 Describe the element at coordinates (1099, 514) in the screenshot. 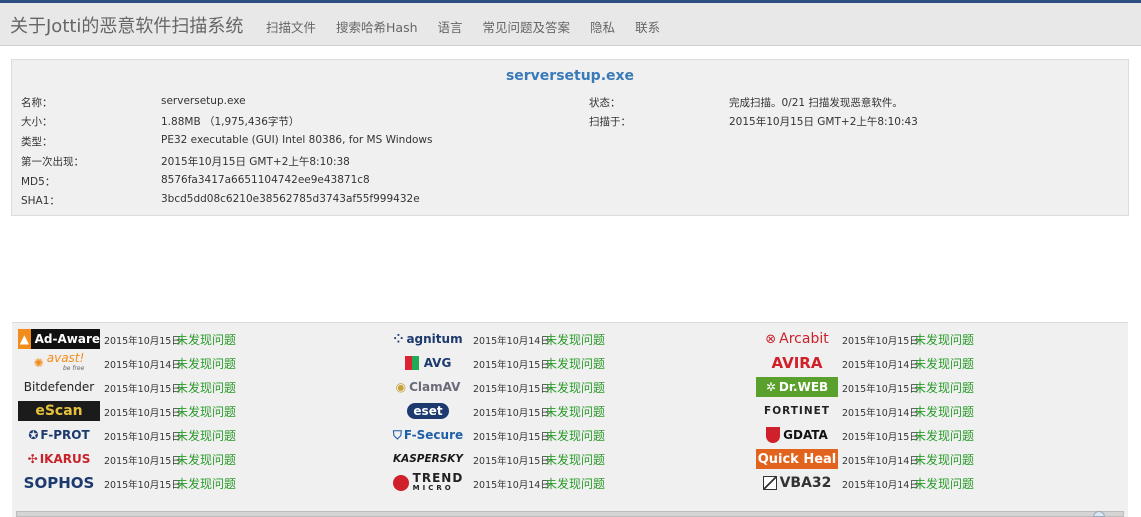

I see `scroll-top-button` at that location.